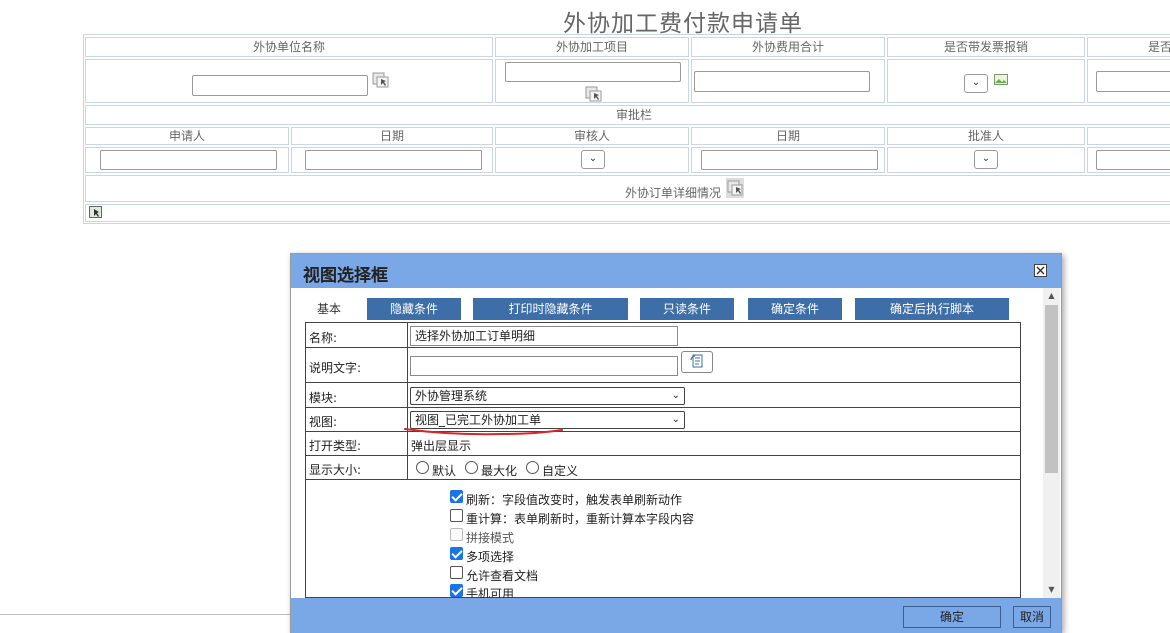 This screenshot has height=633, width=1170. I want to click on dialog-header: 视图选择框, so click(676, 271).